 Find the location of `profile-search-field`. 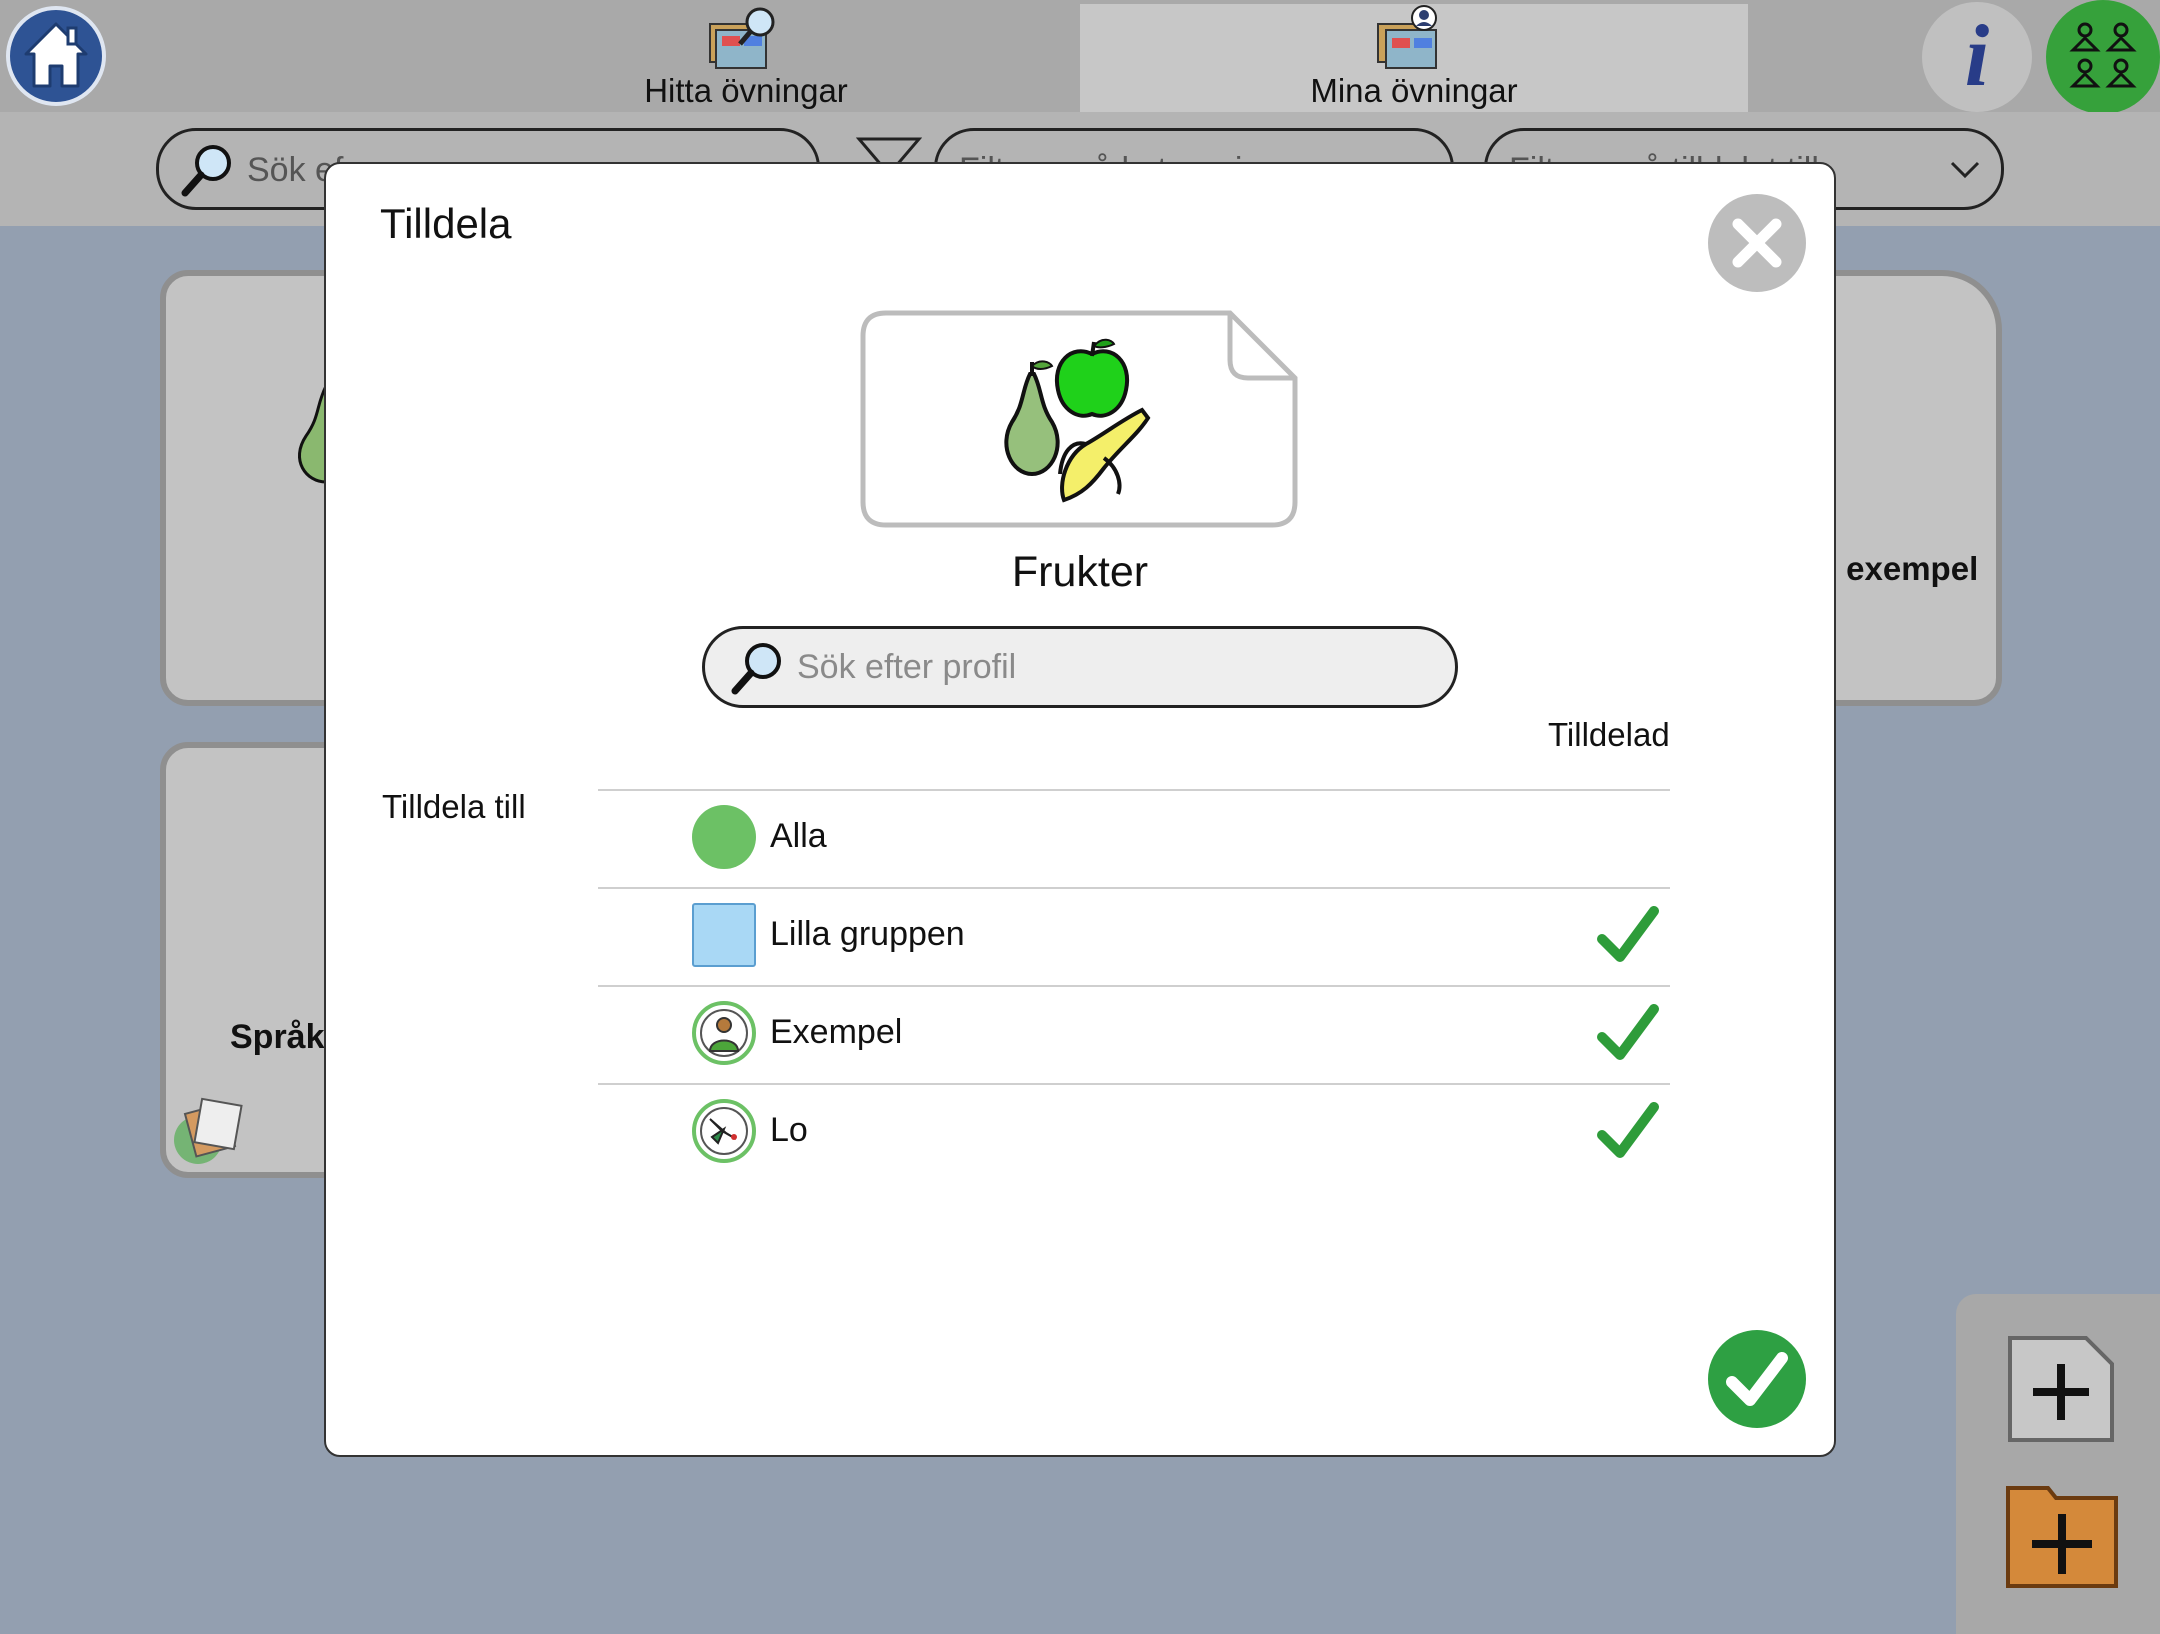

profile-search-field is located at coordinates (1080, 667).